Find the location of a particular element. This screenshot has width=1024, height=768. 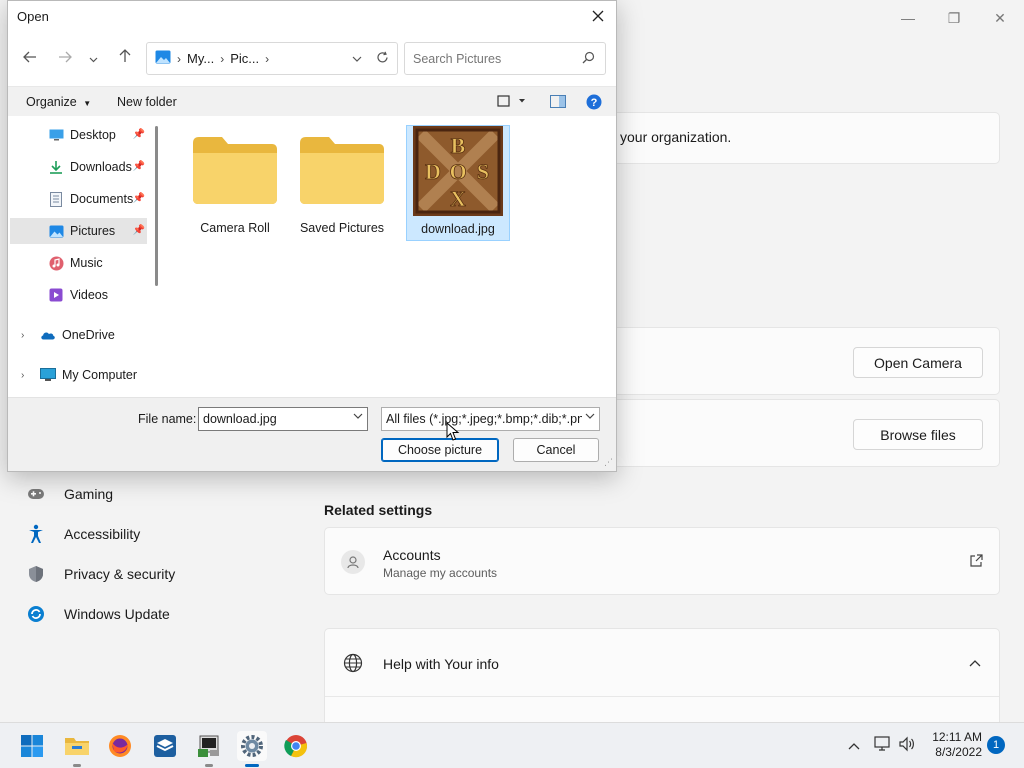

forward-button is located at coordinates (65, 59).